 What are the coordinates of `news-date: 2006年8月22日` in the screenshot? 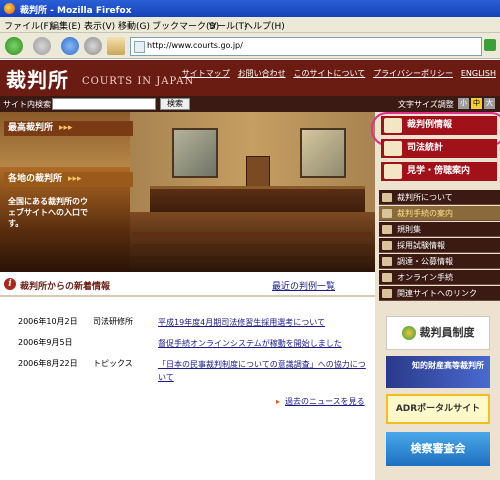 It's located at (48, 363).